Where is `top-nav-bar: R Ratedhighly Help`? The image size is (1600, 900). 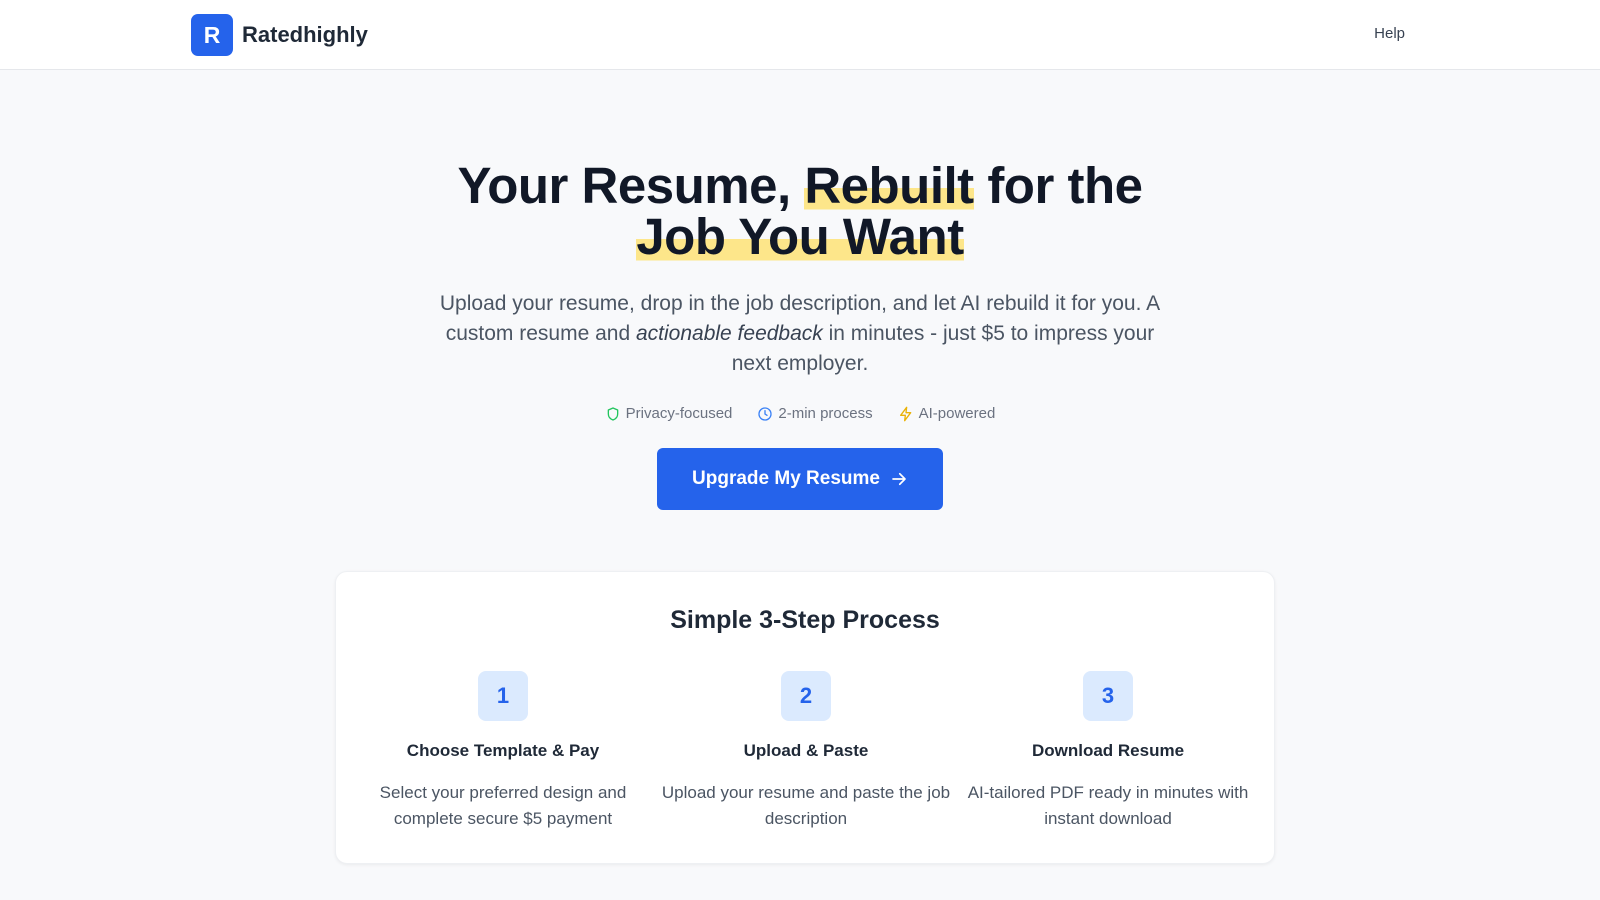
top-nav-bar: R Ratedhighly Help is located at coordinates (800, 35).